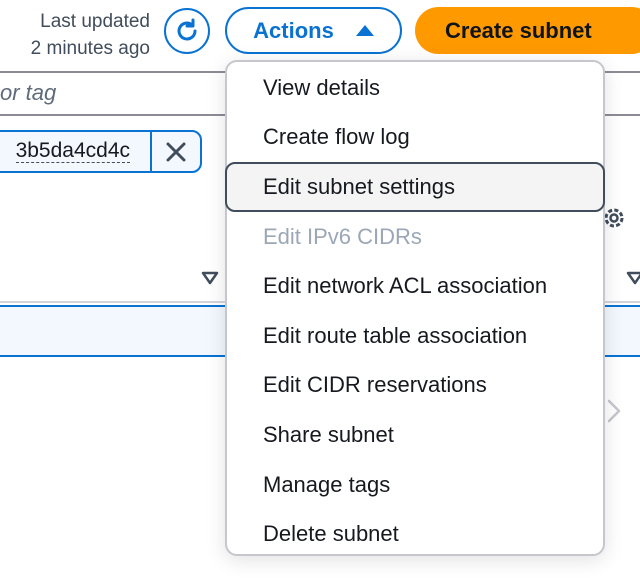 This screenshot has width=640, height=578. What do you see at coordinates (415, 386) in the screenshot?
I see `menu-item-edit-cidr-reservations: Edit CIDR reservations` at bounding box center [415, 386].